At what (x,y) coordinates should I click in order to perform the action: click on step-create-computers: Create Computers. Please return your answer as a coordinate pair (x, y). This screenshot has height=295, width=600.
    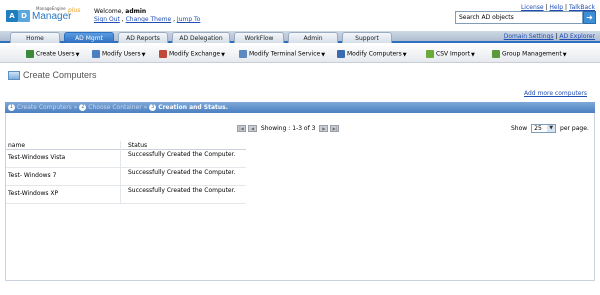
    Looking at the image, I should click on (44, 107).